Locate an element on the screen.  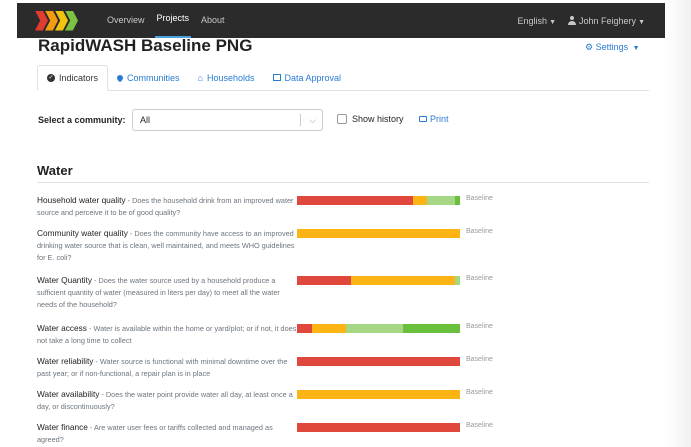
nav-link-projects: Projects is located at coordinates (173, 20).